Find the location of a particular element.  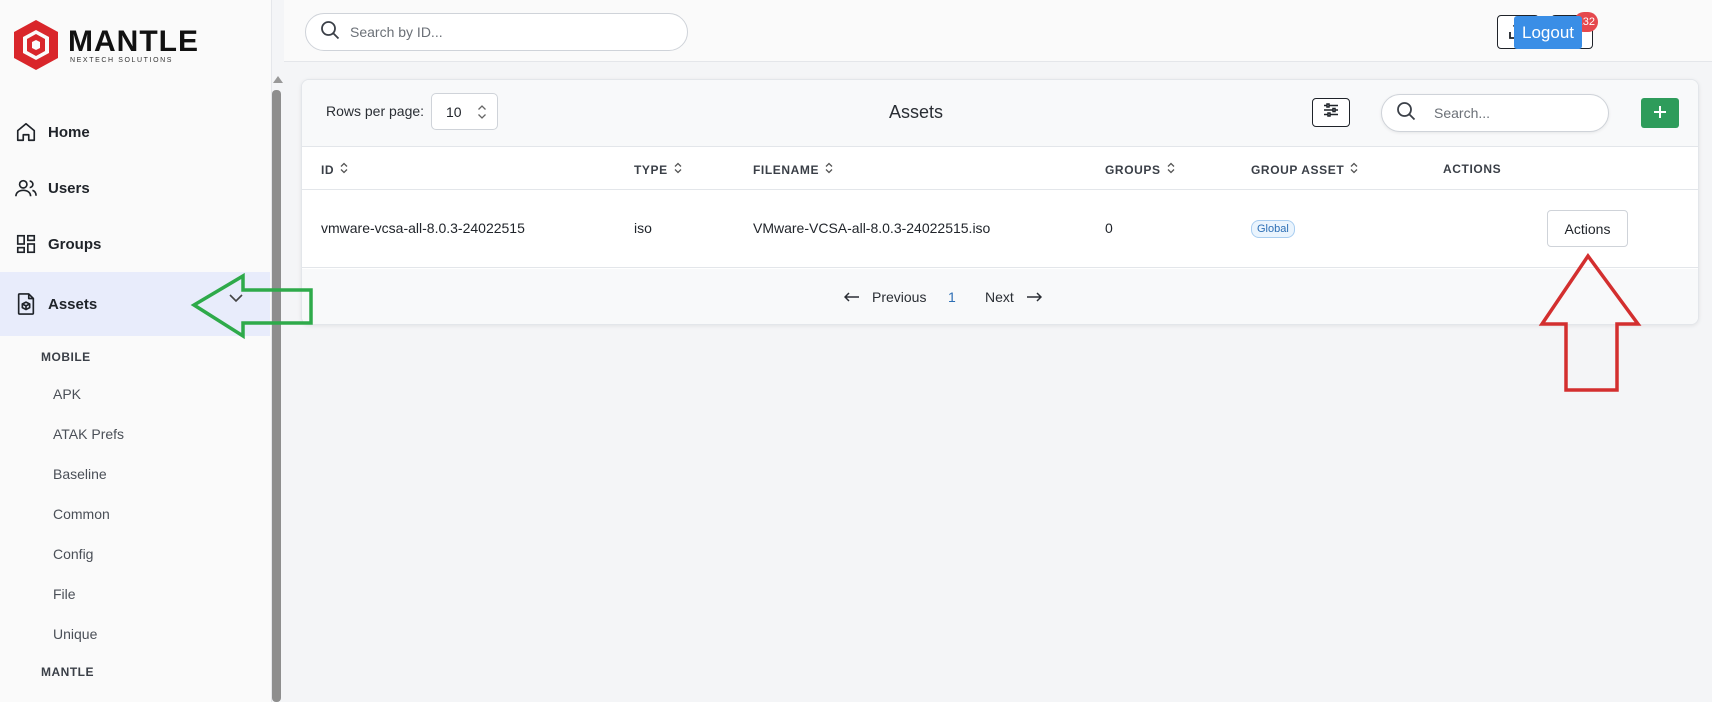

cell-type: iso is located at coordinates (643, 228).